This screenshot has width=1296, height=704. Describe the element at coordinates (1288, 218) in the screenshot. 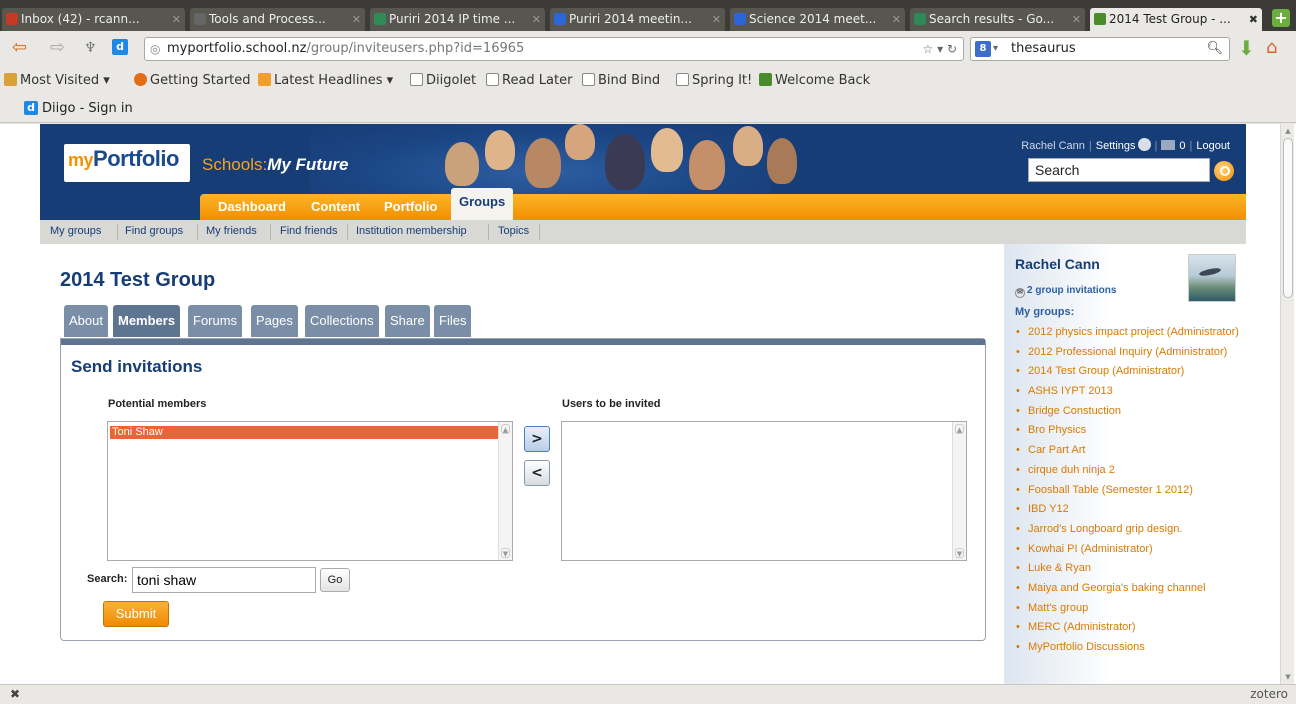

I see `scrollbar-thumb` at that location.